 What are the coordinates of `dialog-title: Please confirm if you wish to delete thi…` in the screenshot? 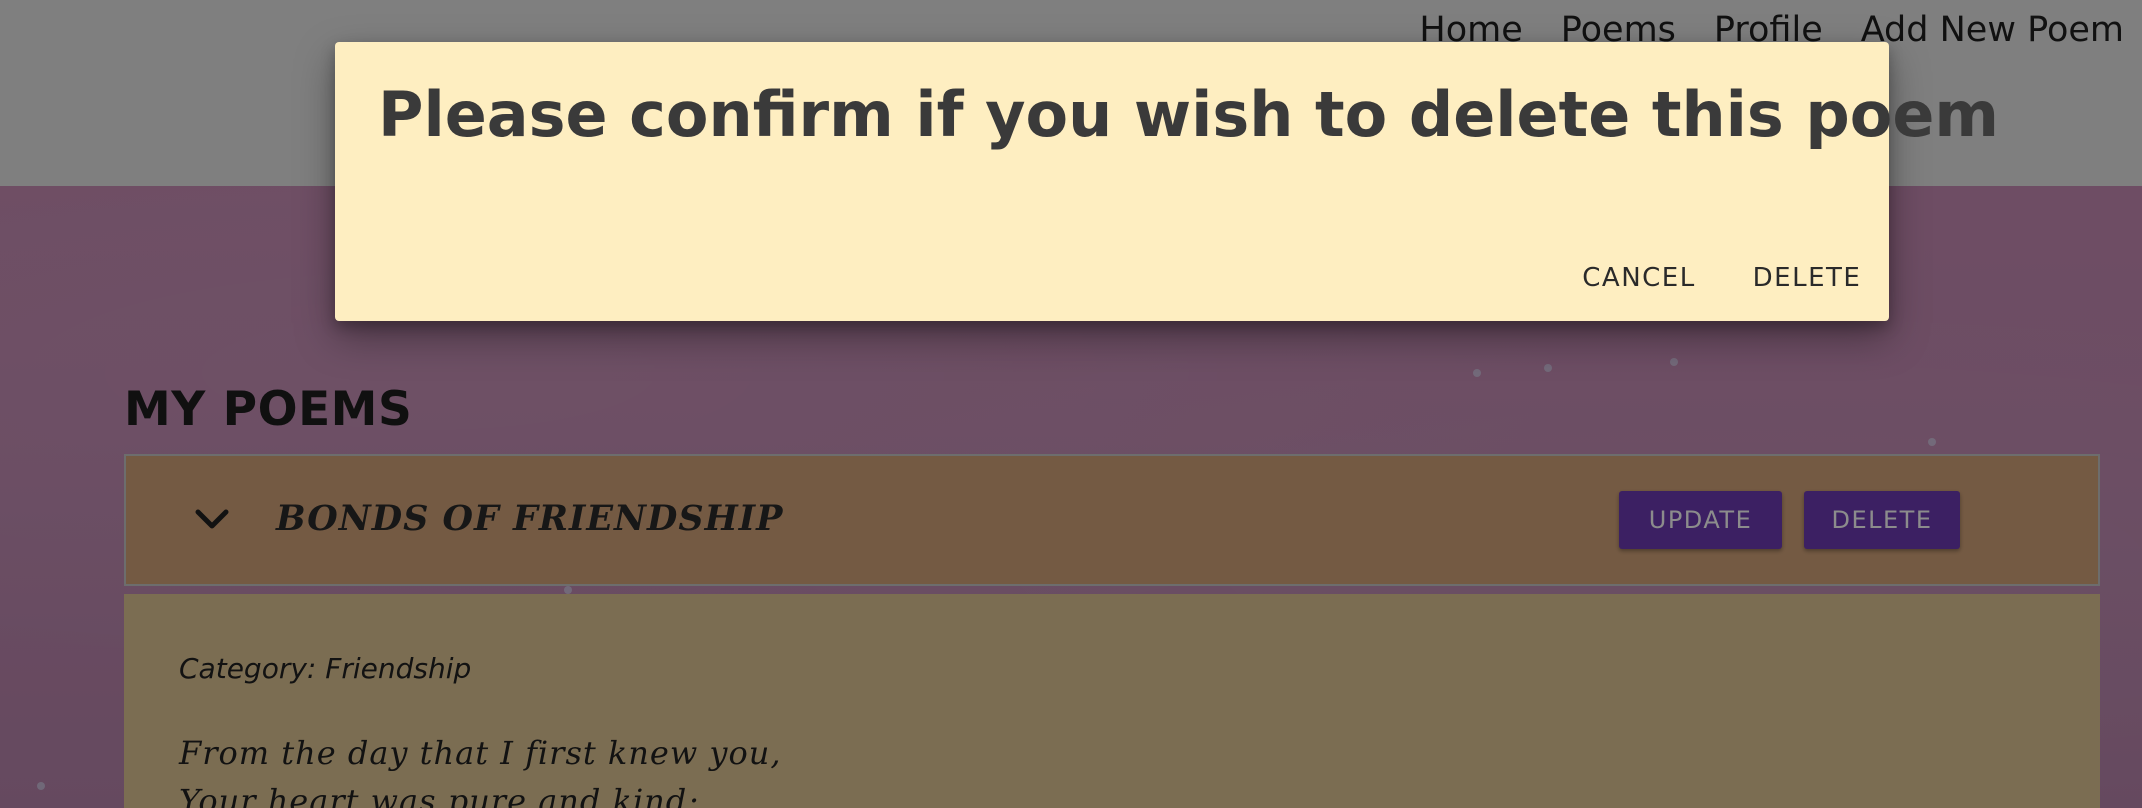 It's located at (1188, 114).